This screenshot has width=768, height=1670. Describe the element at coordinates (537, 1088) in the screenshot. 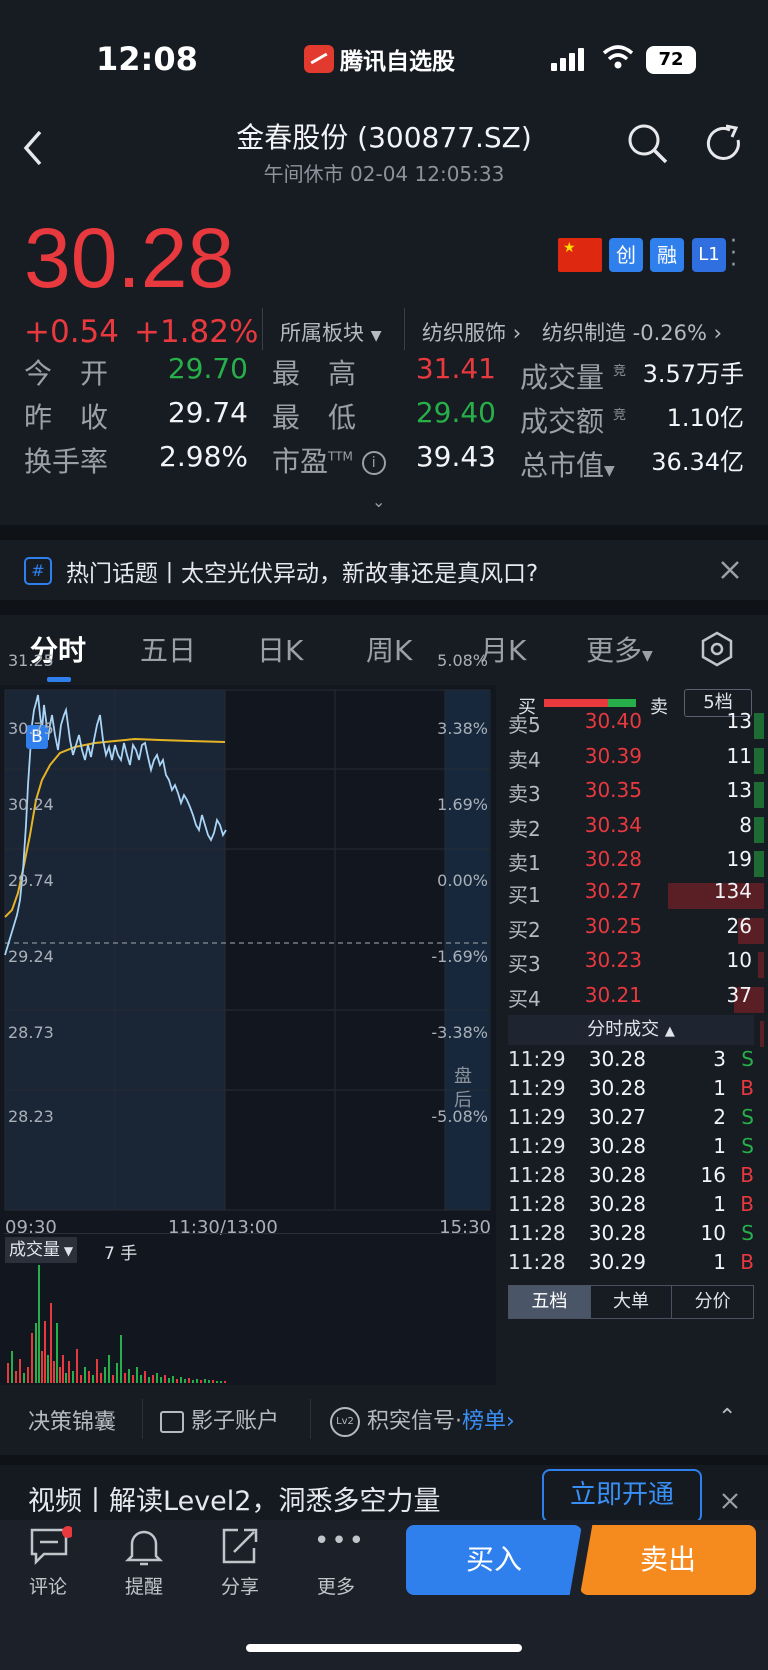

I see `tick-time: 11:29` at that location.